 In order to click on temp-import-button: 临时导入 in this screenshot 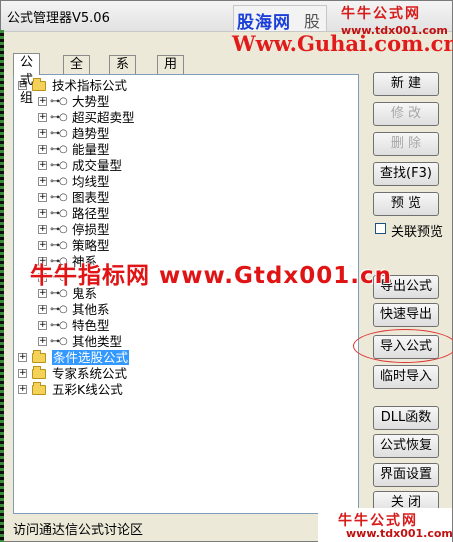, I will do `click(406, 377)`.